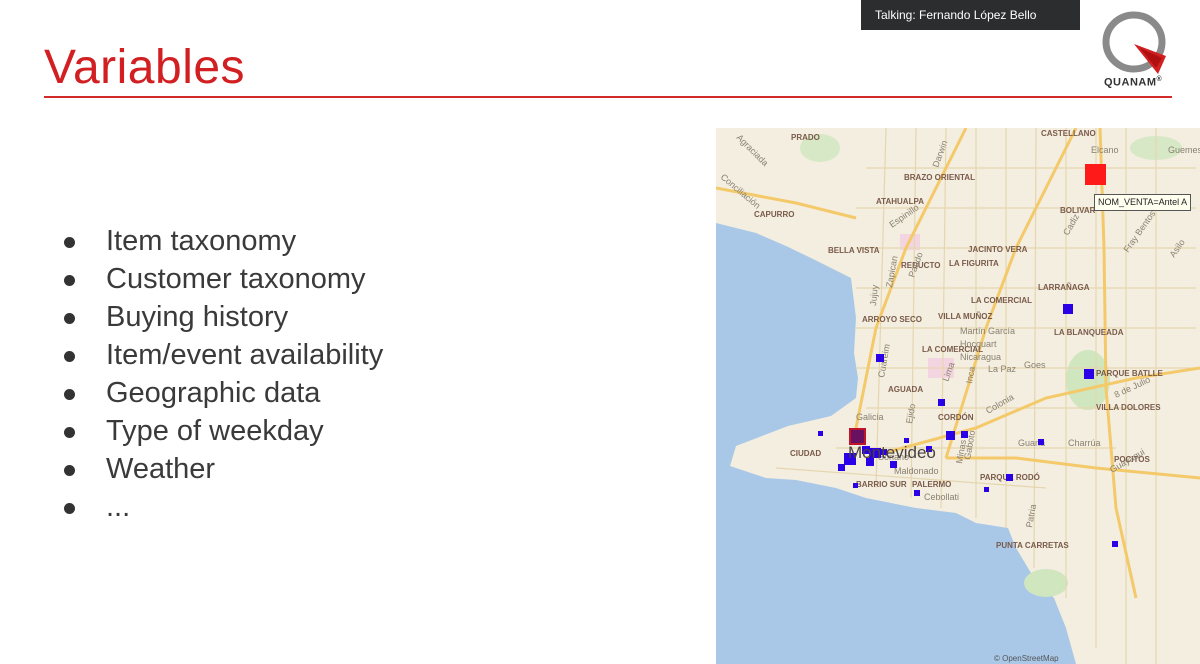 The image size is (1200, 664). I want to click on street-label: Elcano, so click(1105, 150).